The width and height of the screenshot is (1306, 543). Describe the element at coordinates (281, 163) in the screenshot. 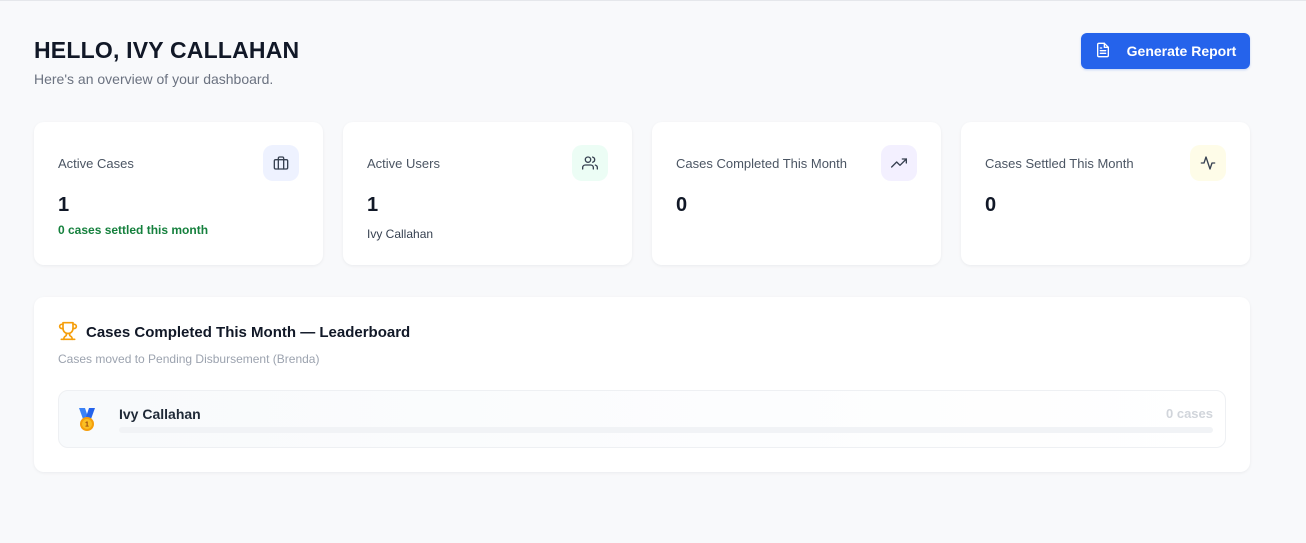

I see `briefcase-icon` at that location.